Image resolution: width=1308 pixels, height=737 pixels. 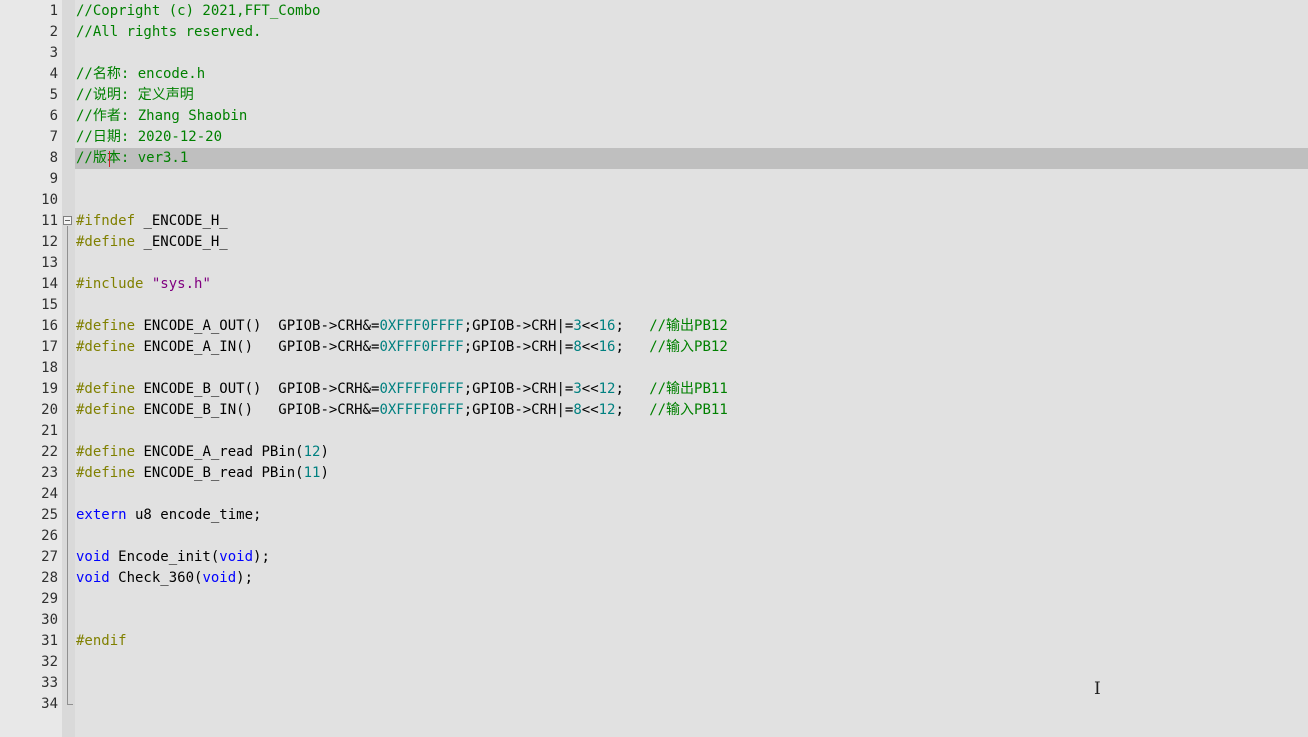 I want to click on code-line: 28 void Check_360(void);, so click(x=654, y=578).